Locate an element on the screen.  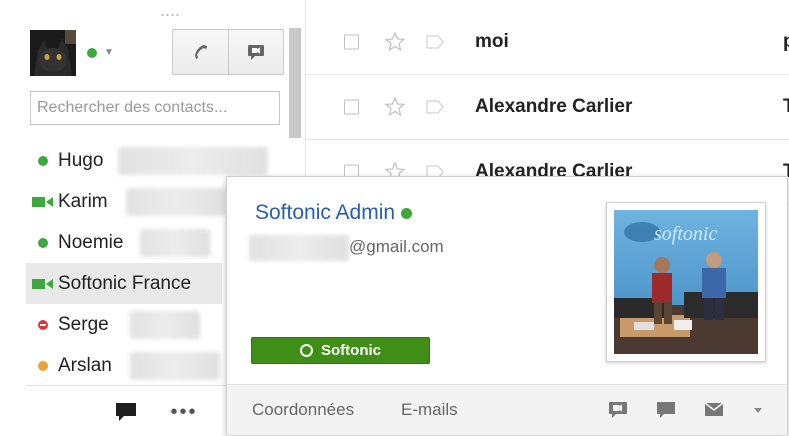
cat-avatar-image is located at coordinates (53, 53).